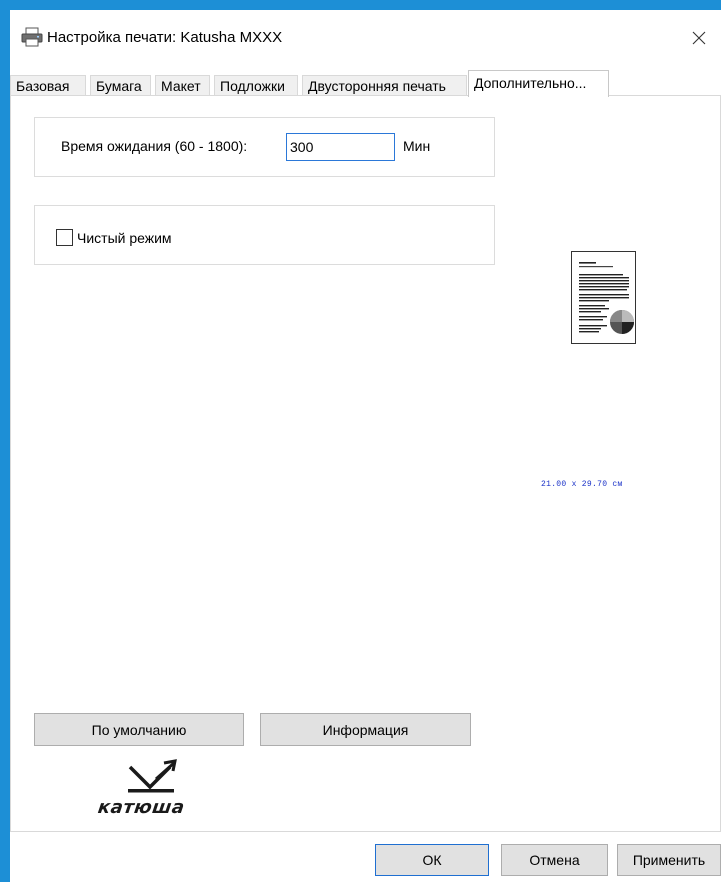 The width and height of the screenshot is (721, 882). I want to click on ok-button: ОК, so click(432, 860).